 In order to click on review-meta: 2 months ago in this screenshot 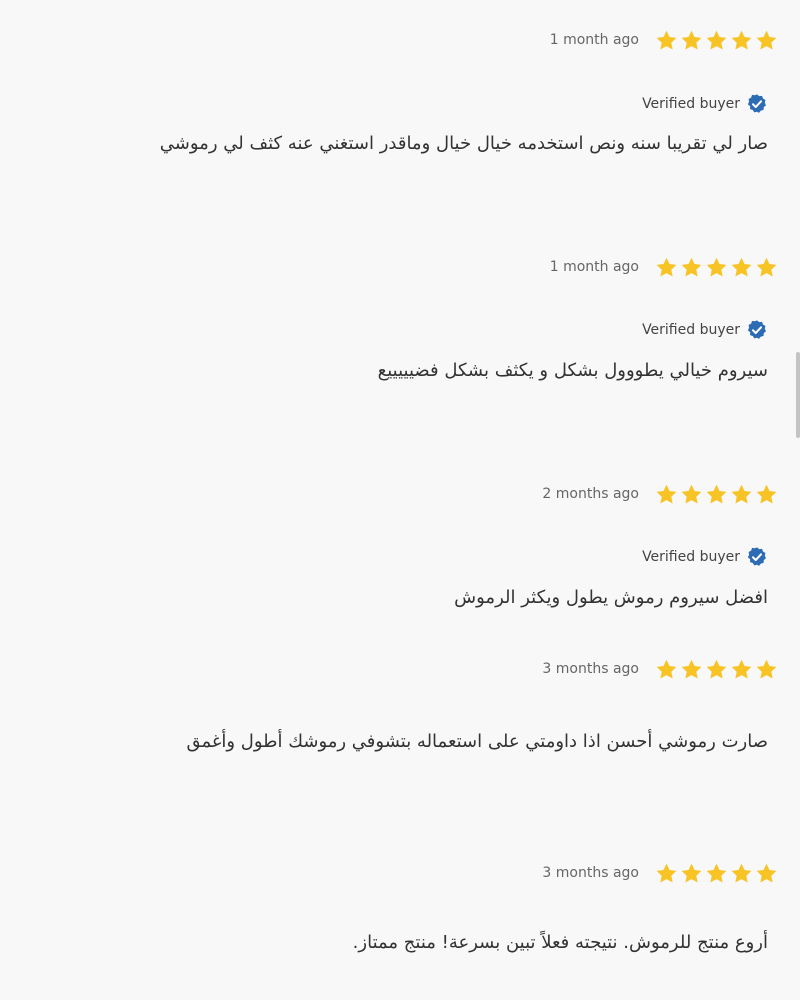, I will do `click(660, 494)`.